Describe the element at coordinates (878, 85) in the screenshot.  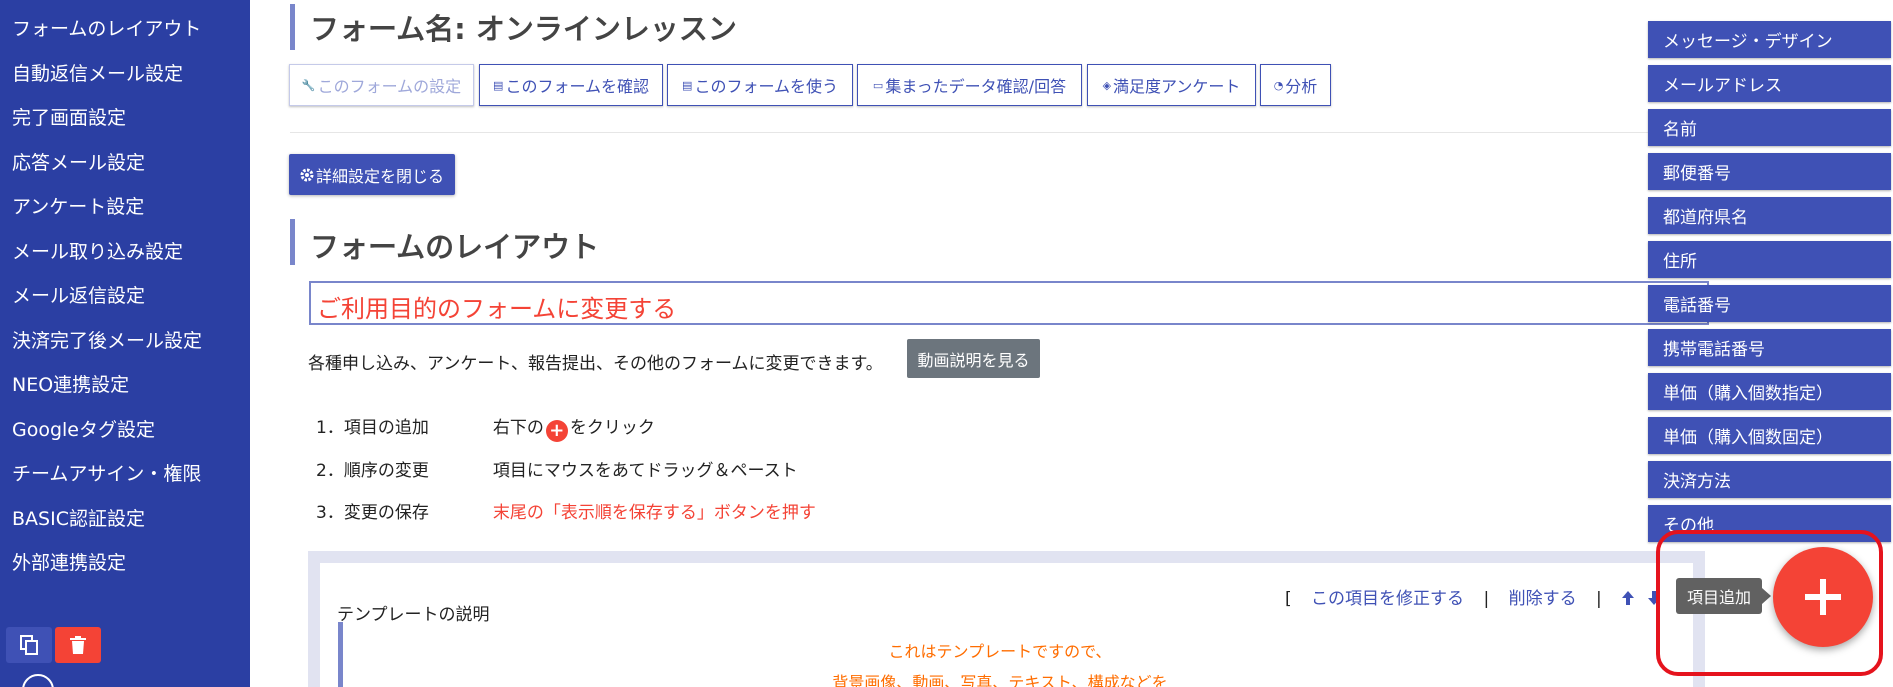
I see `message-icon: ▭` at that location.